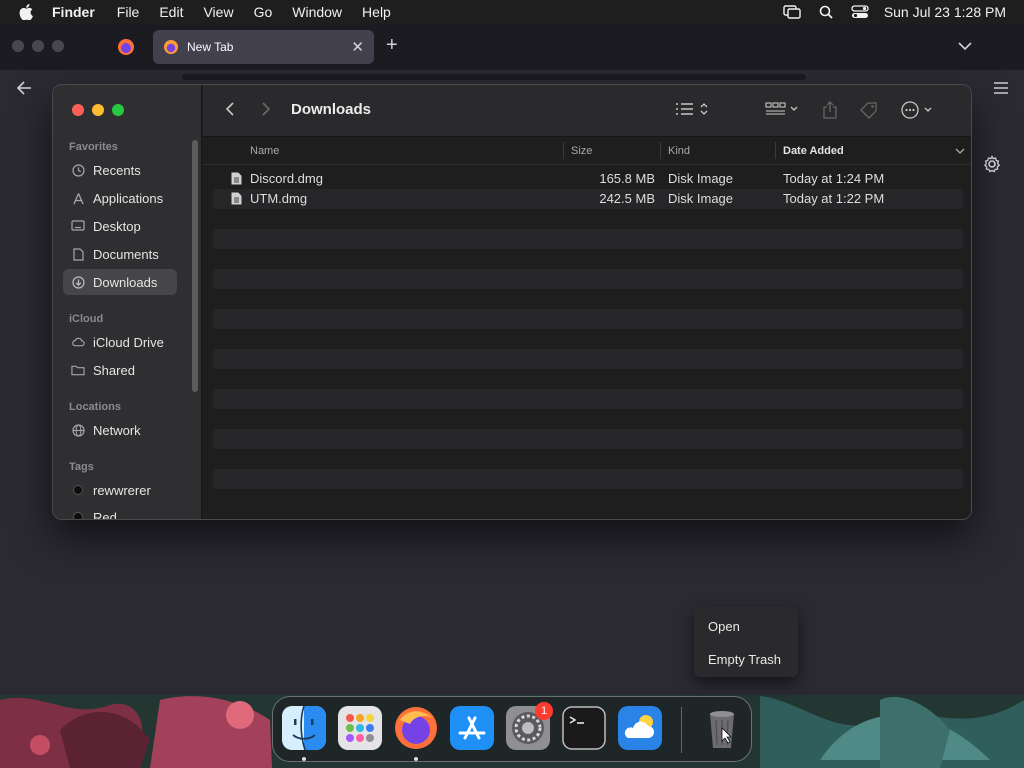 This screenshot has height=768, width=1024. What do you see at coordinates (120, 254) in the screenshot?
I see `sidebar-item-documents: Documents` at bounding box center [120, 254].